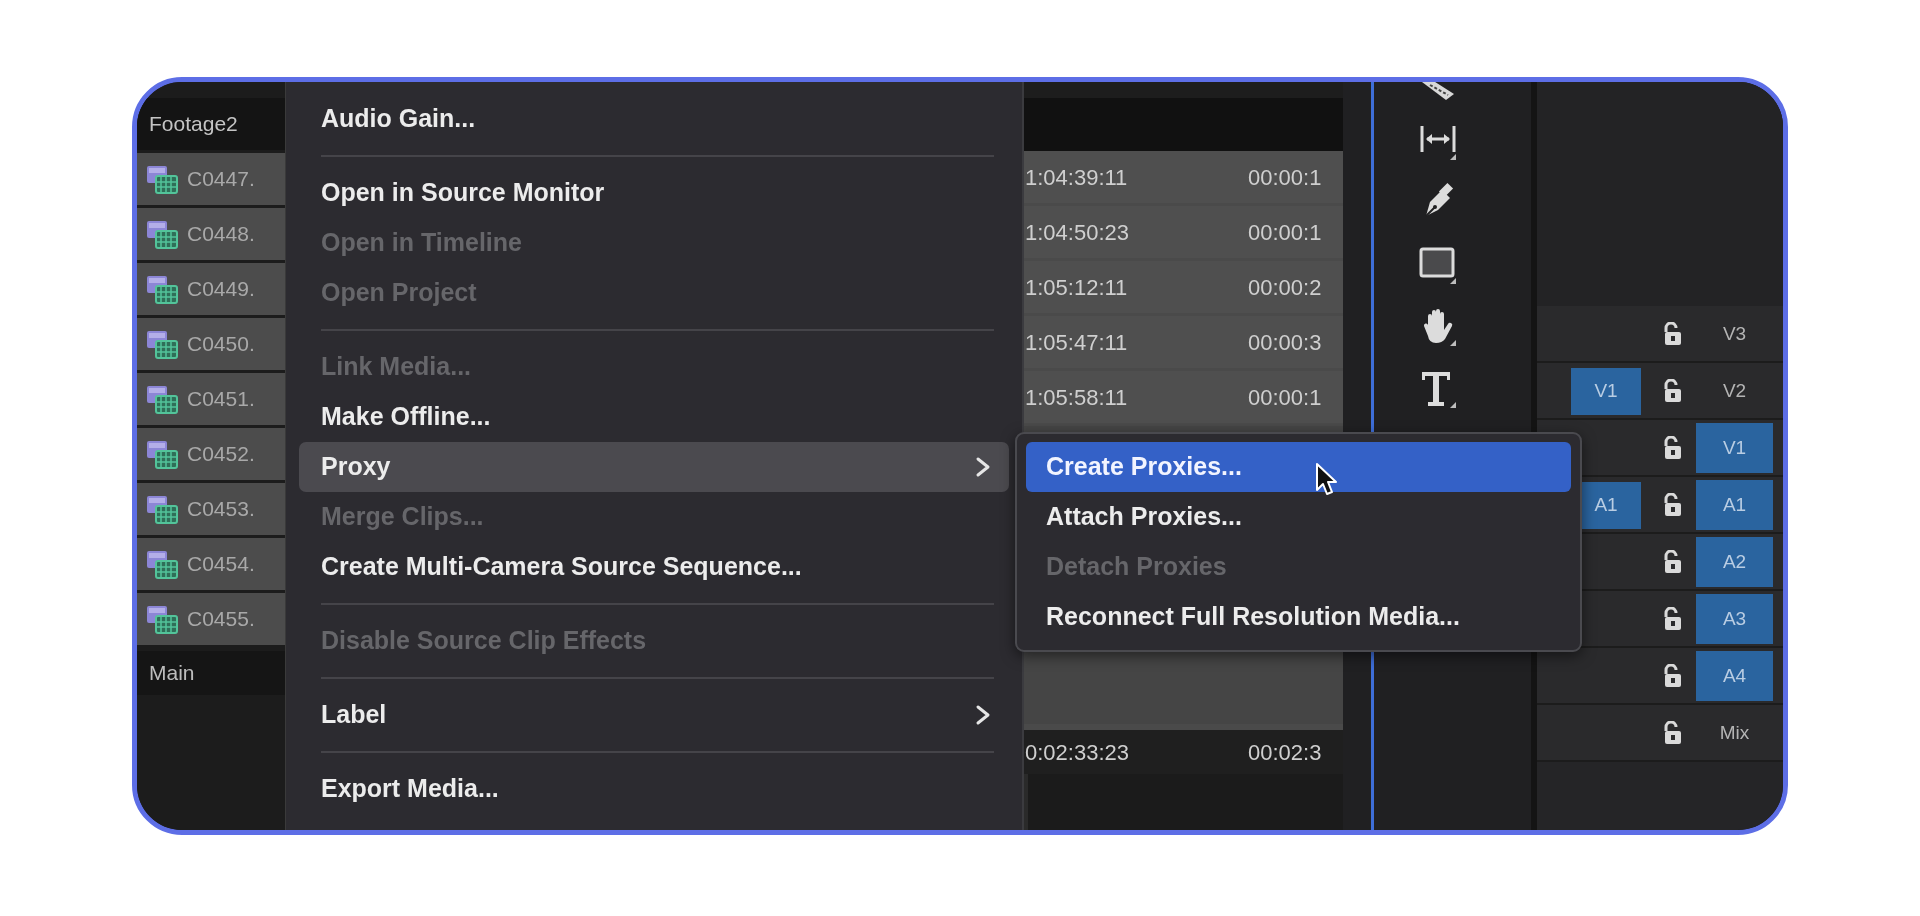 This screenshot has width=1920, height=916. What do you see at coordinates (1734, 619) in the screenshot?
I see `track-target-toggle: A3` at bounding box center [1734, 619].